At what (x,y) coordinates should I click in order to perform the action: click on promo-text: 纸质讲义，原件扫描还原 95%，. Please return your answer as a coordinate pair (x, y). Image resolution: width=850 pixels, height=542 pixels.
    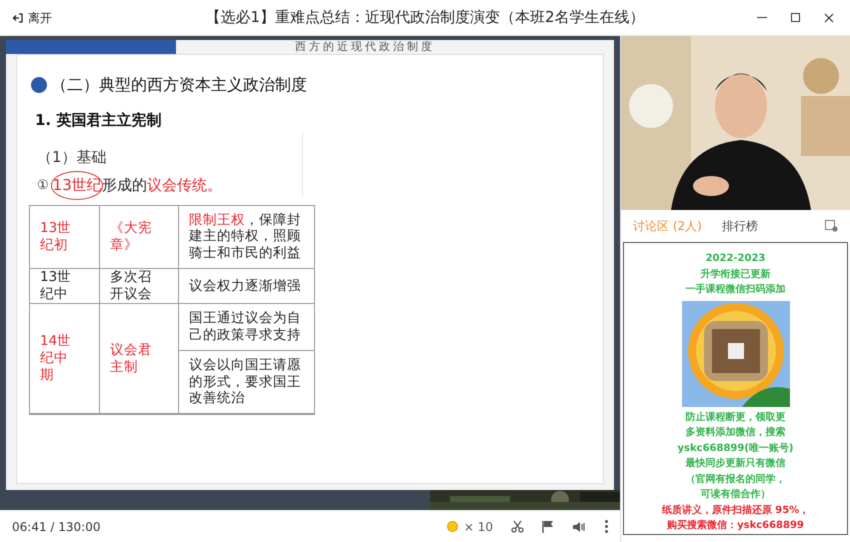
    Looking at the image, I should click on (736, 510).